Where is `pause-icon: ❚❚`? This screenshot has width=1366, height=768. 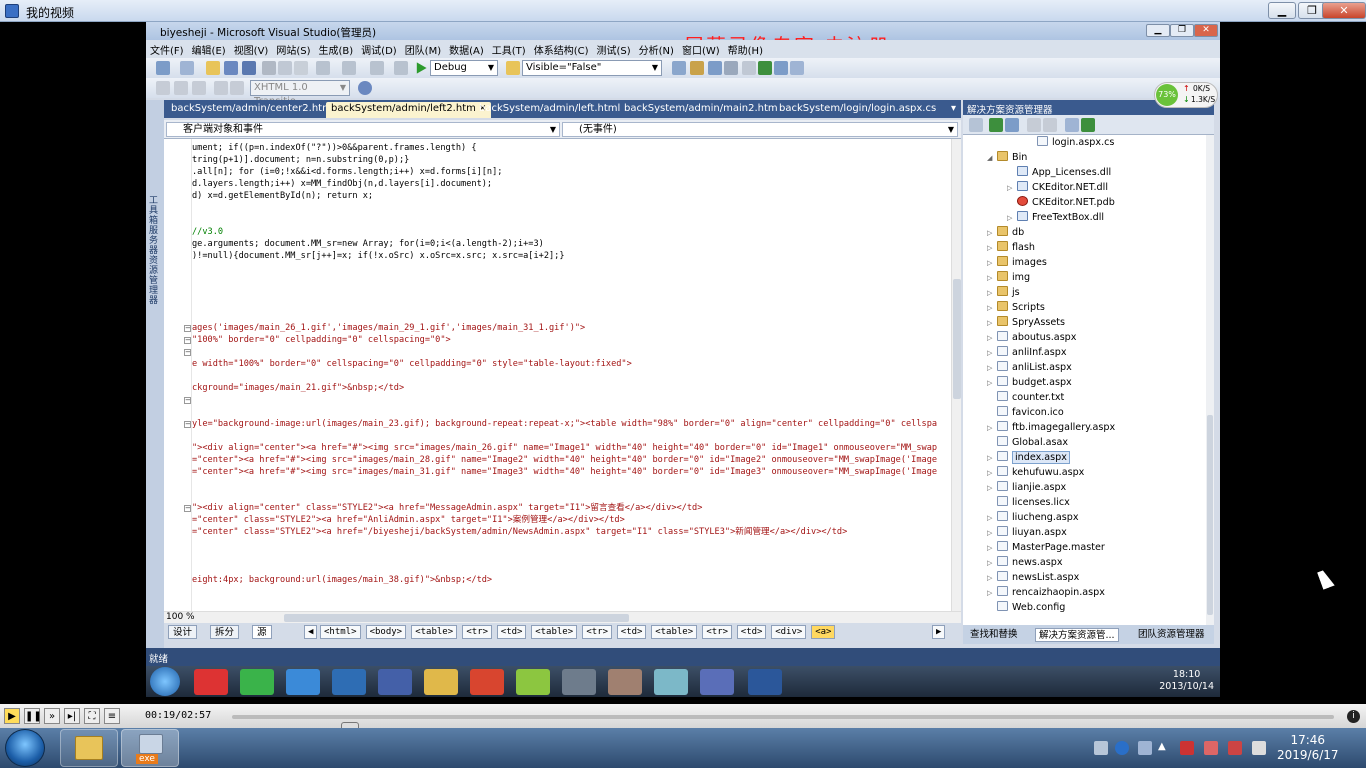
pause-icon: ❚❚ is located at coordinates (33, 716).